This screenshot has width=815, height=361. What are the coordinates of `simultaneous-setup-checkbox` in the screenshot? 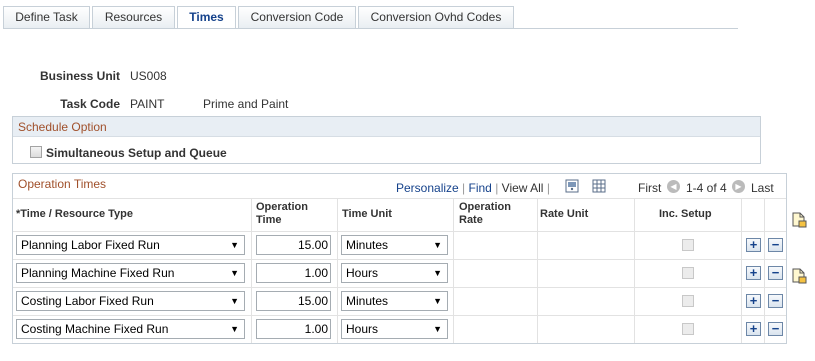 It's located at (36, 152).